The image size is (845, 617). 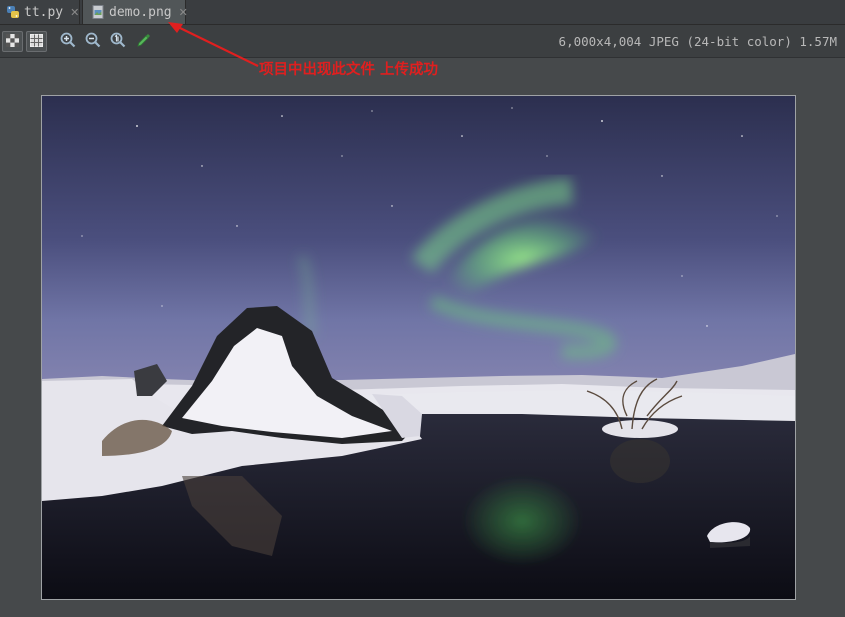 I want to click on actual-size-icon, so click(x=118, y=42).